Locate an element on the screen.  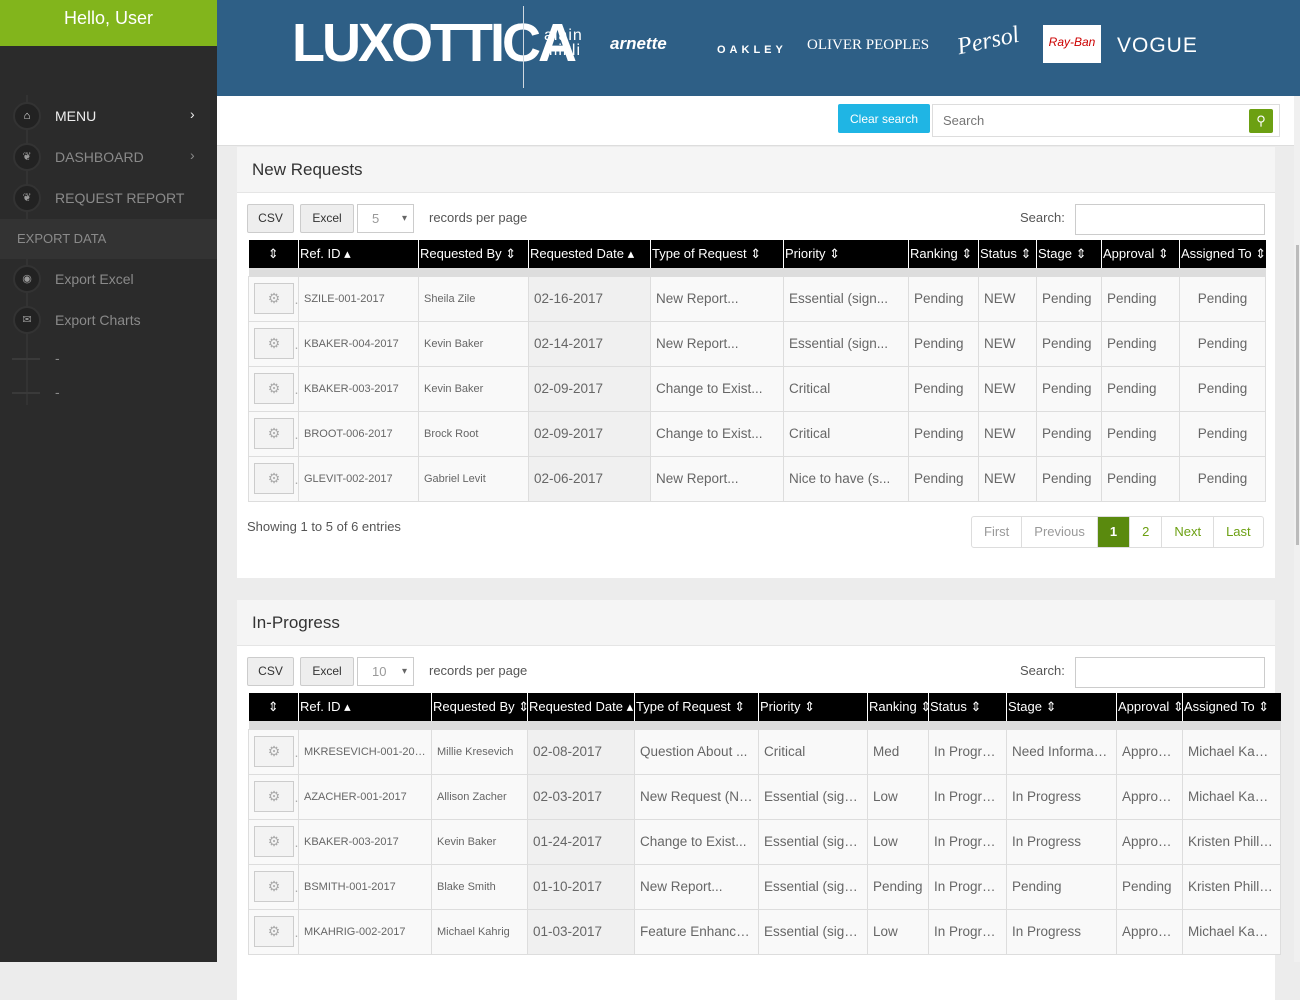
table-cell: Critical is located at coordinates (813, 751).